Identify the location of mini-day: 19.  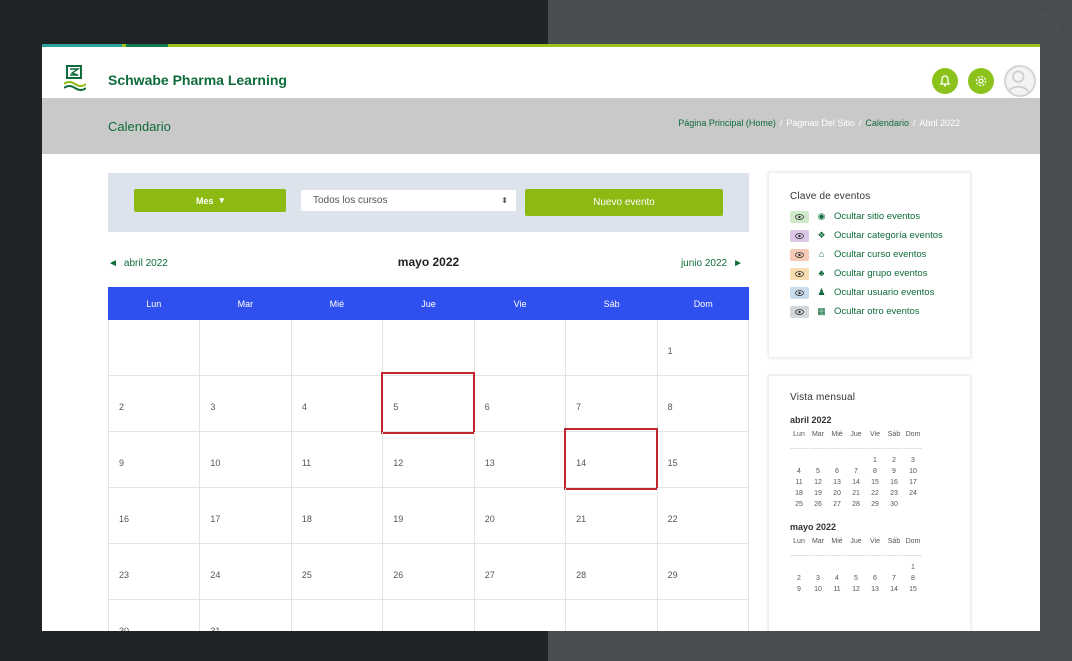
(818, 493).